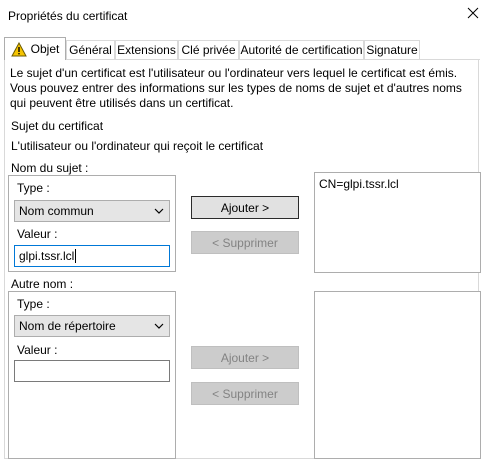 The width and height of the screenshot is (486, 463). Describe the element at coordinates (68, 16) in the screenshot. I see `window-title: Propriétés du certificat` at that location.